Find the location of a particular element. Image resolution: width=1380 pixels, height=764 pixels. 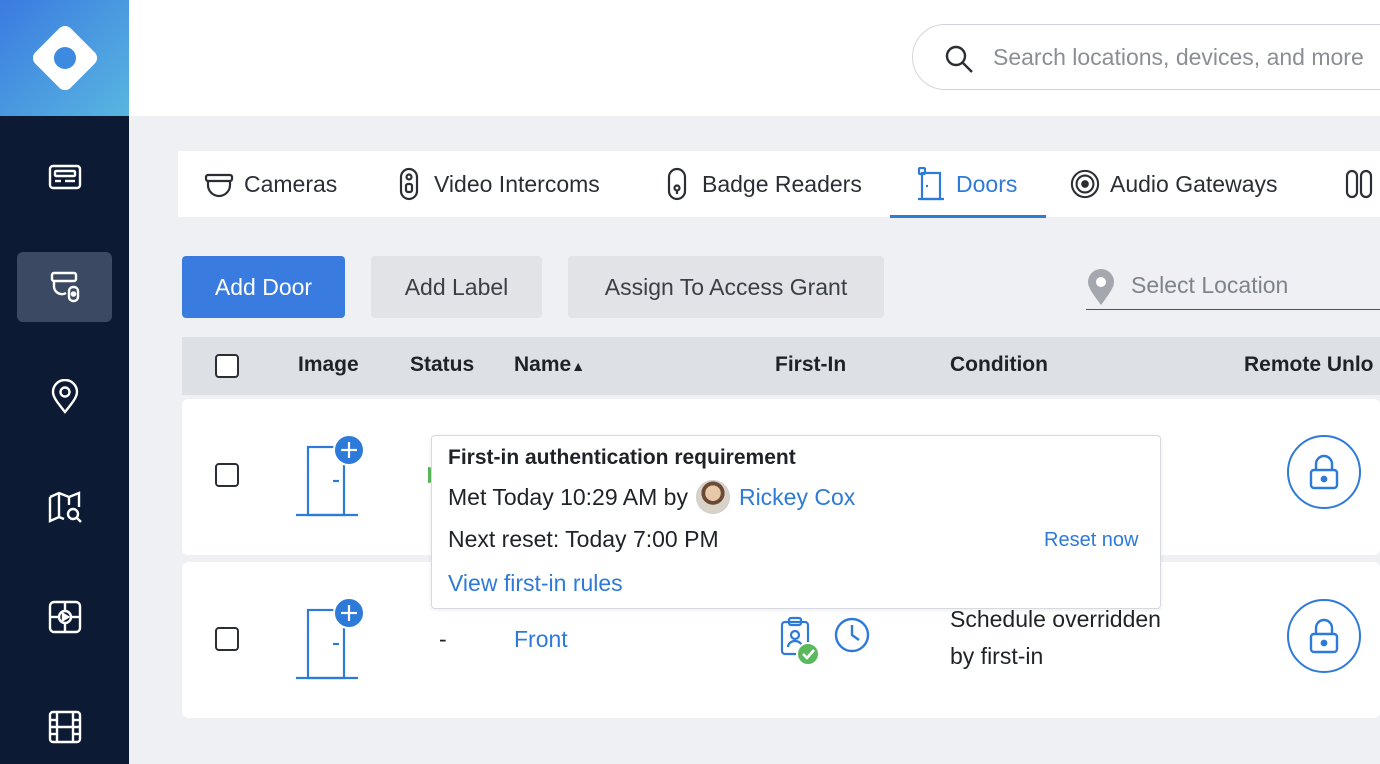

header-status: Status is located at coordinates (442, 365).